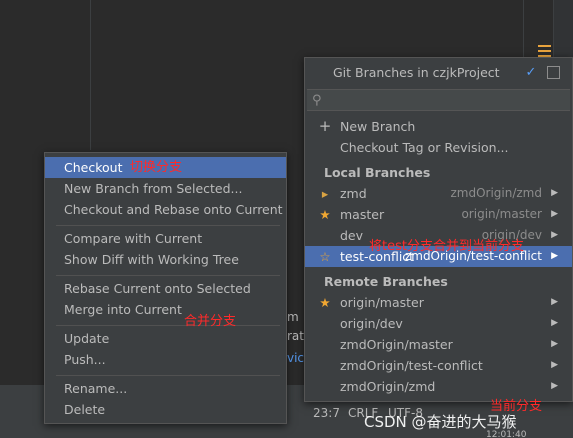  What do you see at coordinates (388, 386) in the screenshot?
I see `branch-name: zmdOrigin/zmd` at bounding box center [388, 386].